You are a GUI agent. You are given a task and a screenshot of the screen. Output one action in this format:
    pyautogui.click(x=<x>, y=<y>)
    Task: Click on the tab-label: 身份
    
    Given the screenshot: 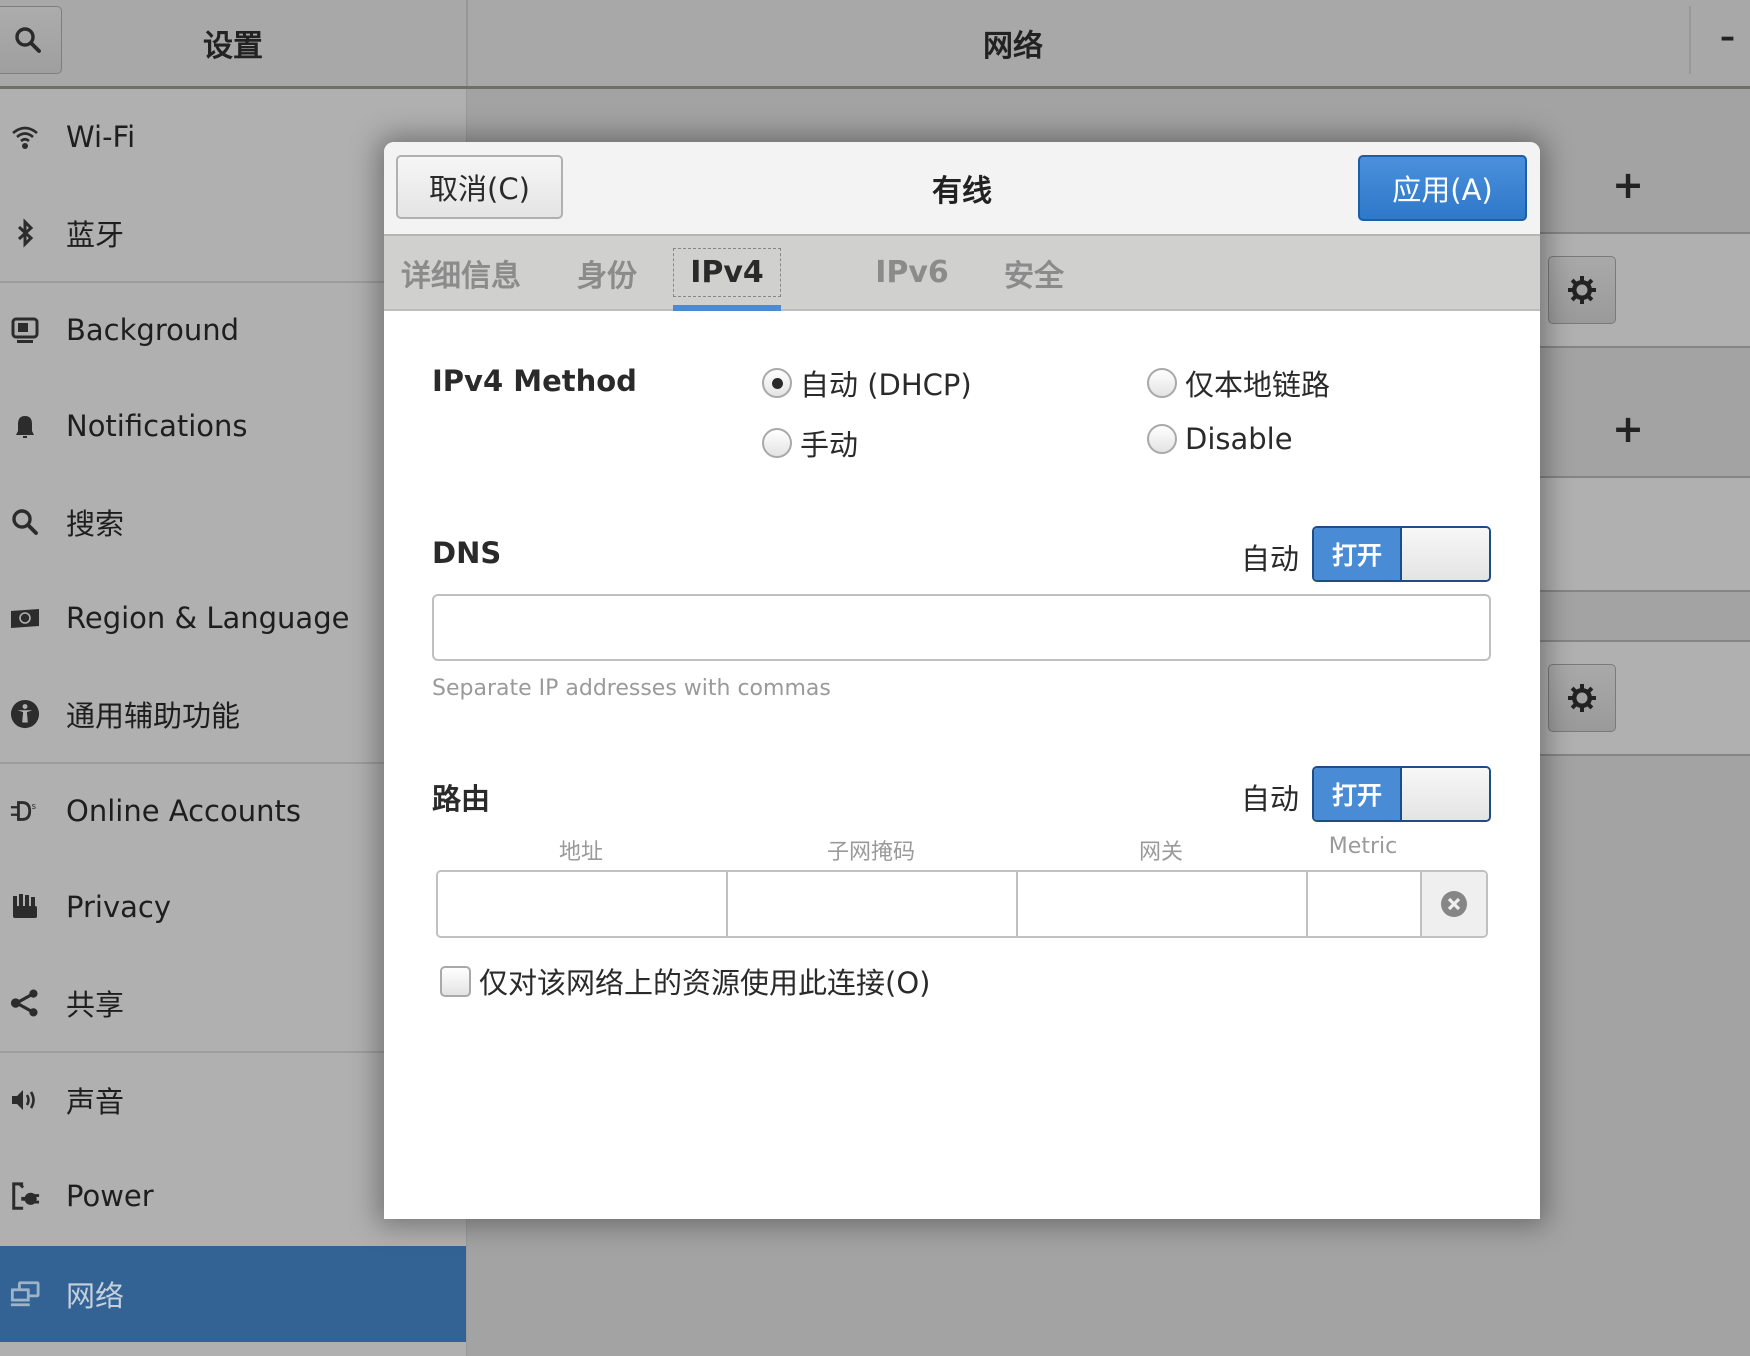 What is the action you would take?
    pyautogui.click(x=607, y=276)
    